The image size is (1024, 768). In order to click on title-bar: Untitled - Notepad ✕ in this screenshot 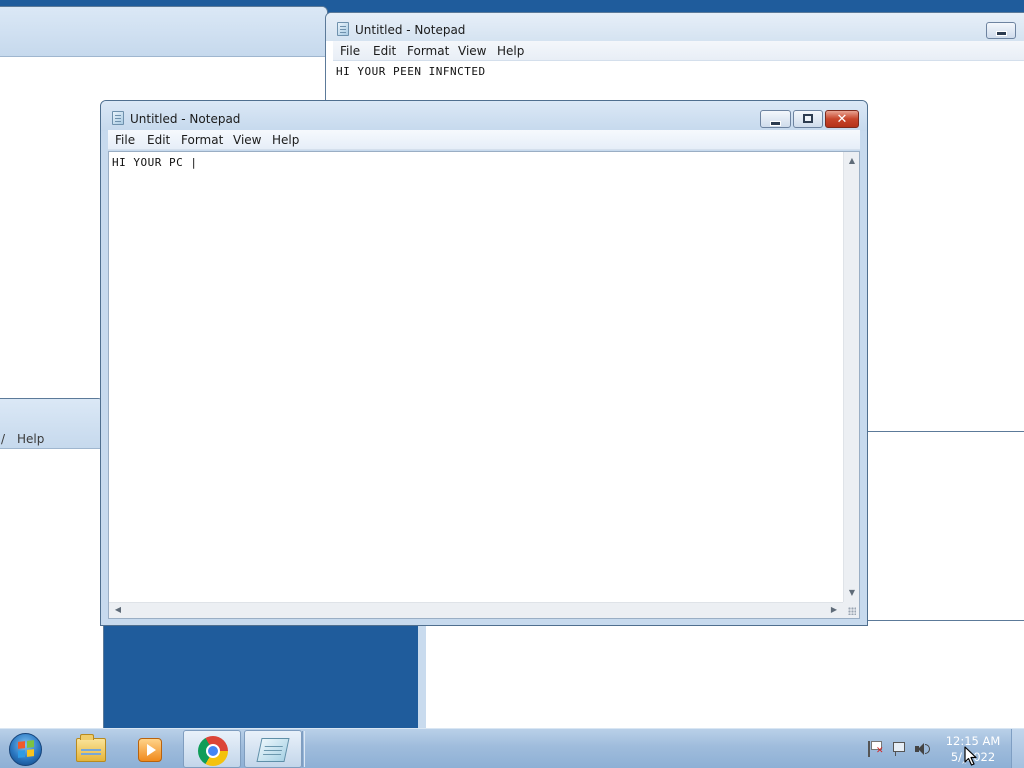, I will do `click(484, 116)`.